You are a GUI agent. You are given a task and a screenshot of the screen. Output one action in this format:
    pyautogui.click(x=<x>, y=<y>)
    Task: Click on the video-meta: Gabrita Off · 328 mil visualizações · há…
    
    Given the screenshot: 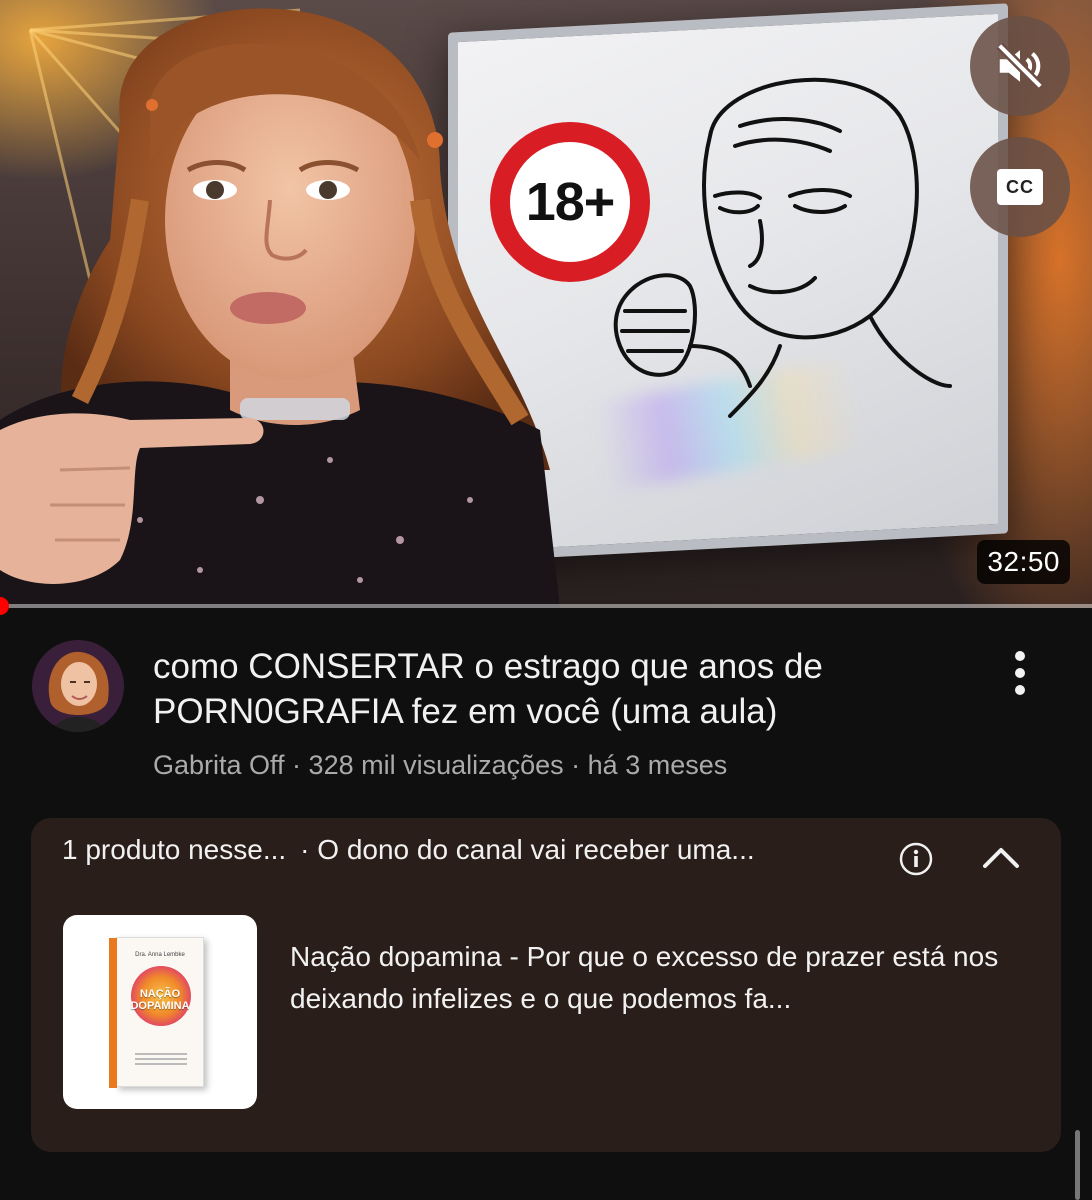 What is the action you would take?
    pyautogui.click(x=440, y=765)
    